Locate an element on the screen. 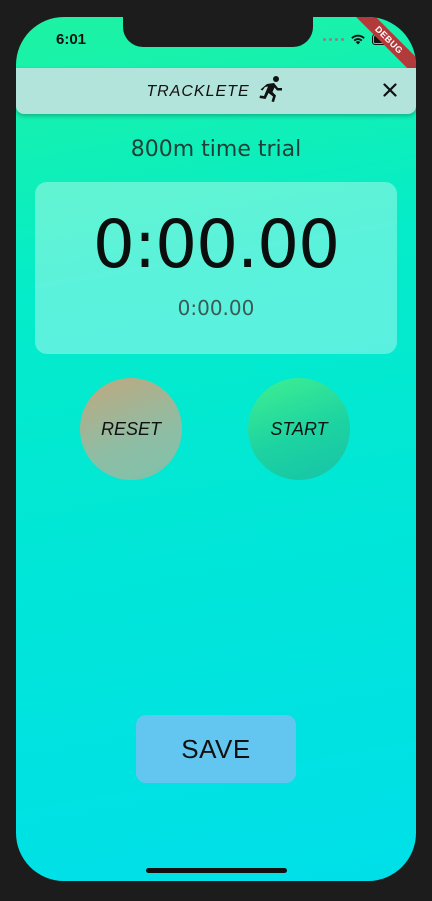  signal-icon is located at coordinates (333, 39).